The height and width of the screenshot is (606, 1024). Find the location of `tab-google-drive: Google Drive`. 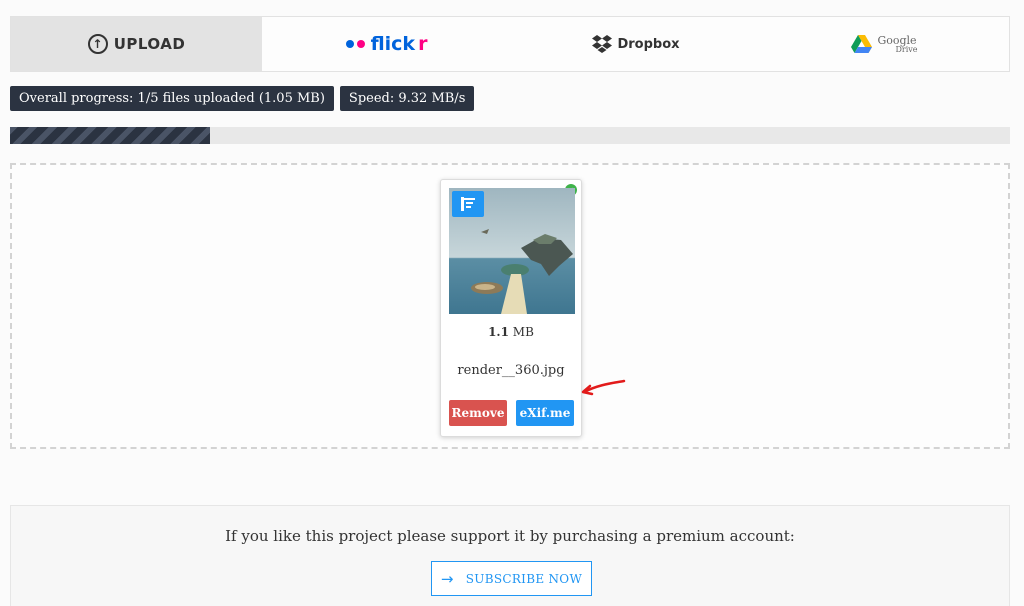

tab-google-drive: Google Drive is located at coordinates (884, 44).